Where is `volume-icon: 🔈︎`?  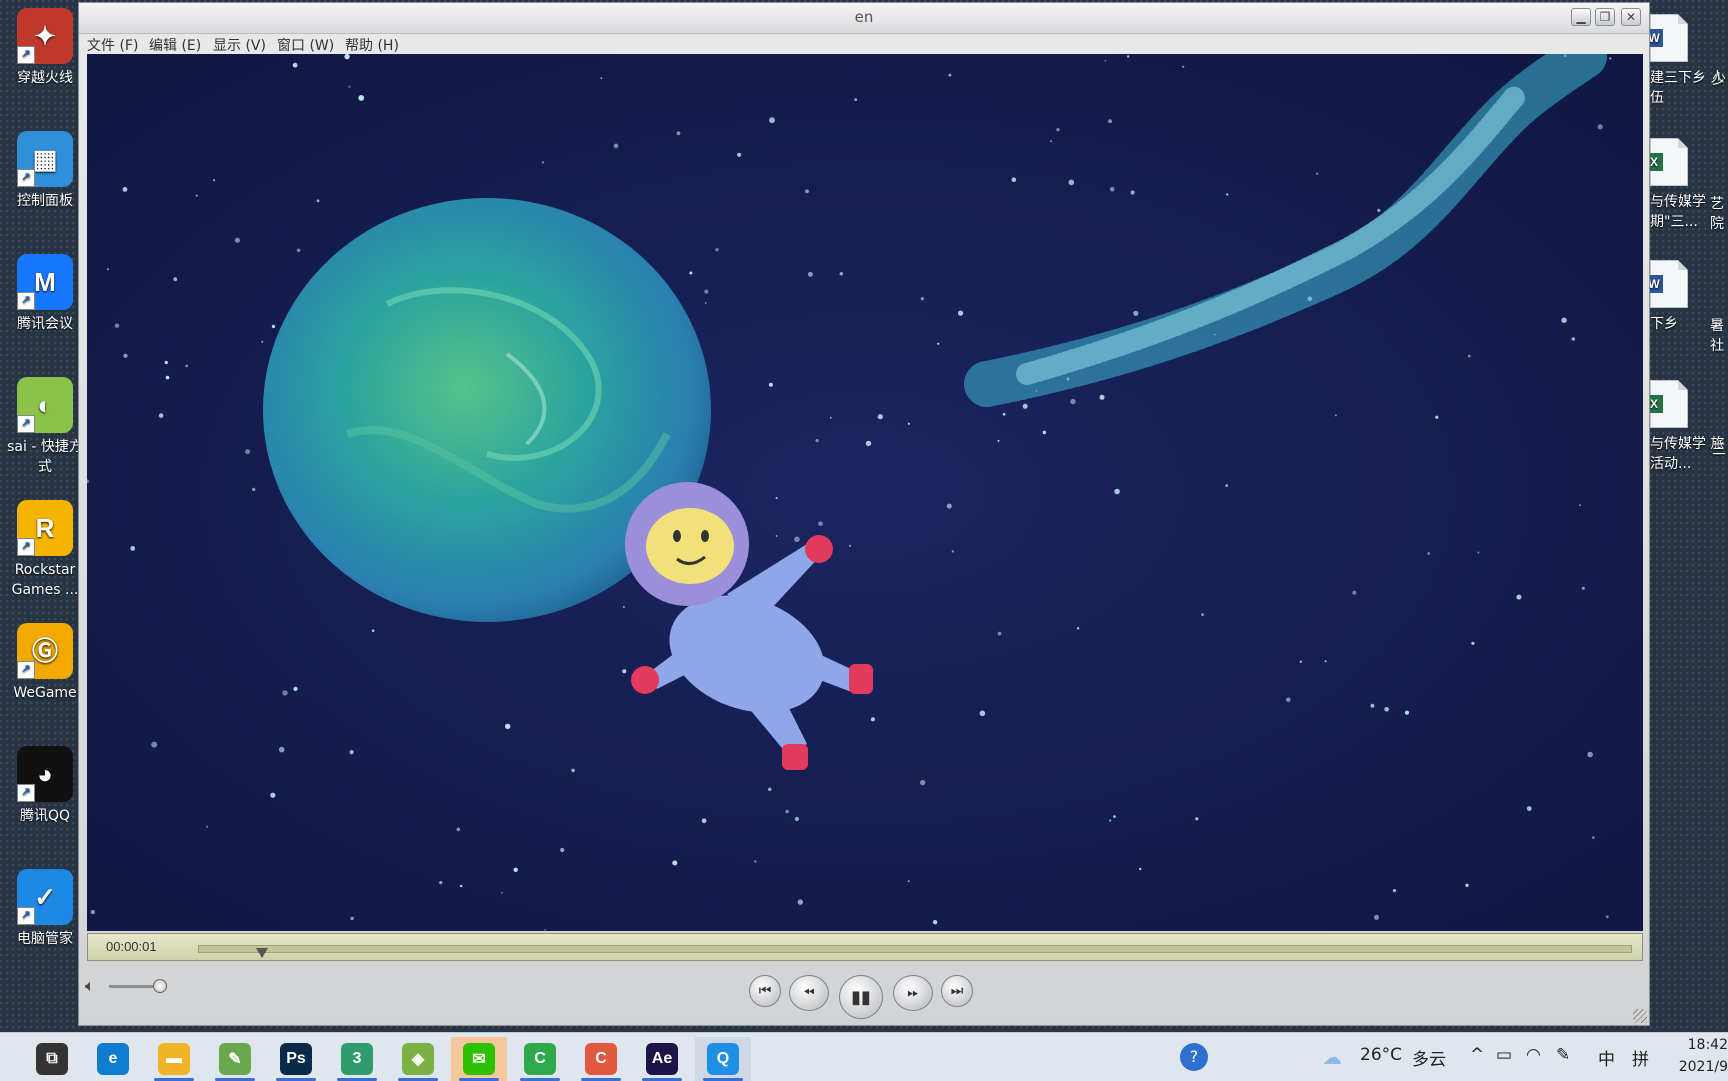
volume-icon: 🔈︎ is located at coordinates (90, 986).